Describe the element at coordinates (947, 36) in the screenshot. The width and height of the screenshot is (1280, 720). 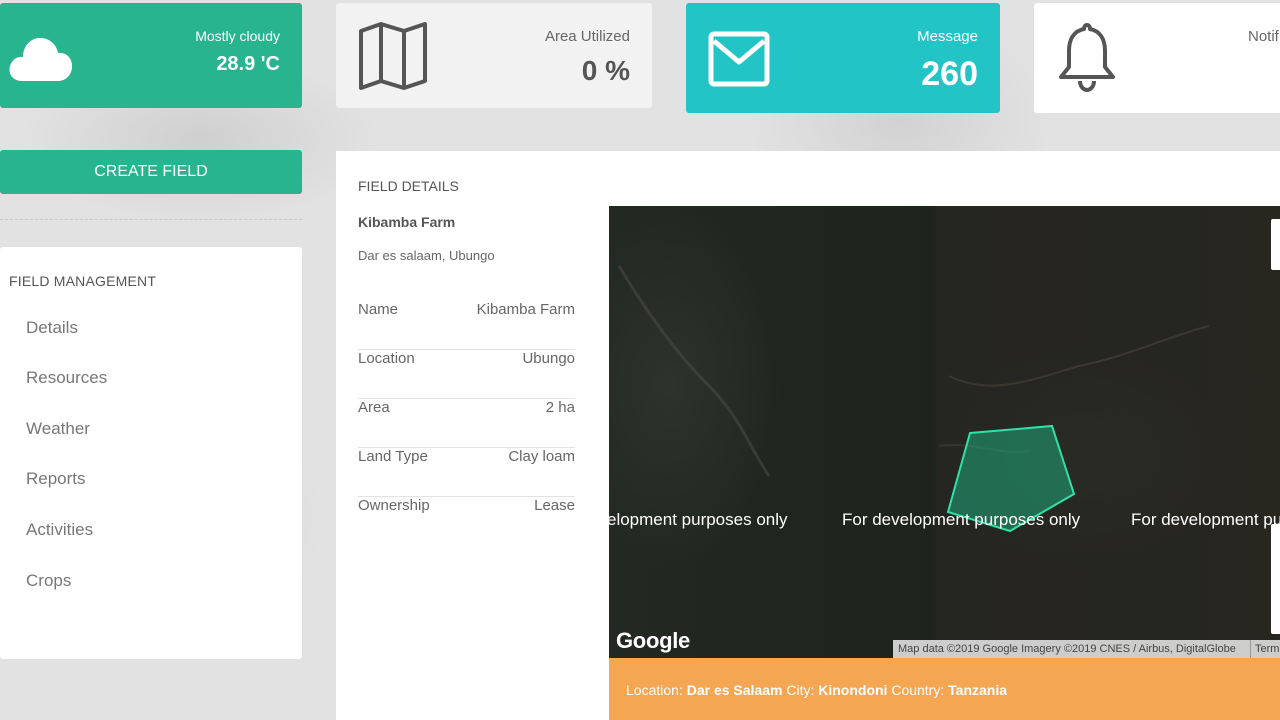
I see `message-label: Message` at that location.